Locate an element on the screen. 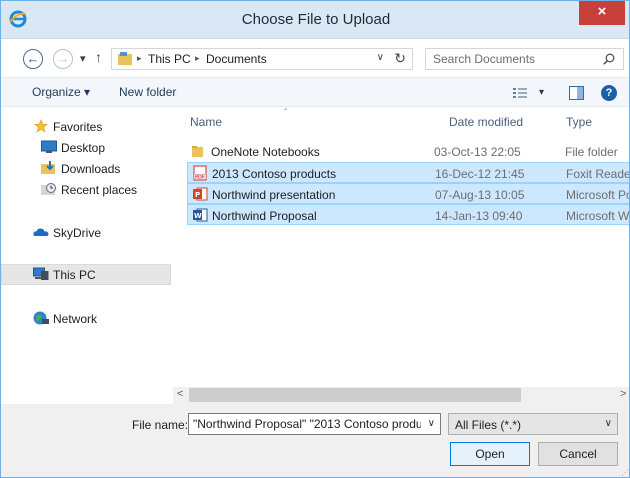 The width and height of the screenshot is (630, 478). title-bar: Choose File to Upload × is located at coordinates (315, 20).